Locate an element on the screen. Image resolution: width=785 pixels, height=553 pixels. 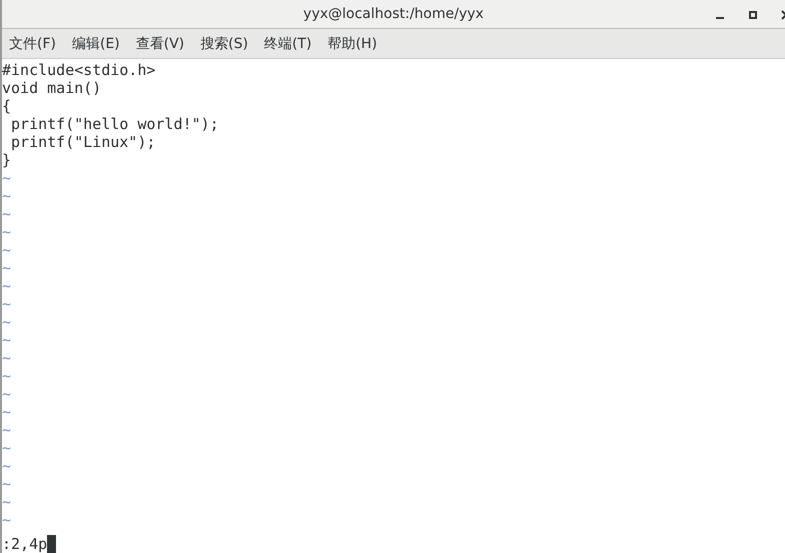
text-cursor is located at coordinates (51, 544).